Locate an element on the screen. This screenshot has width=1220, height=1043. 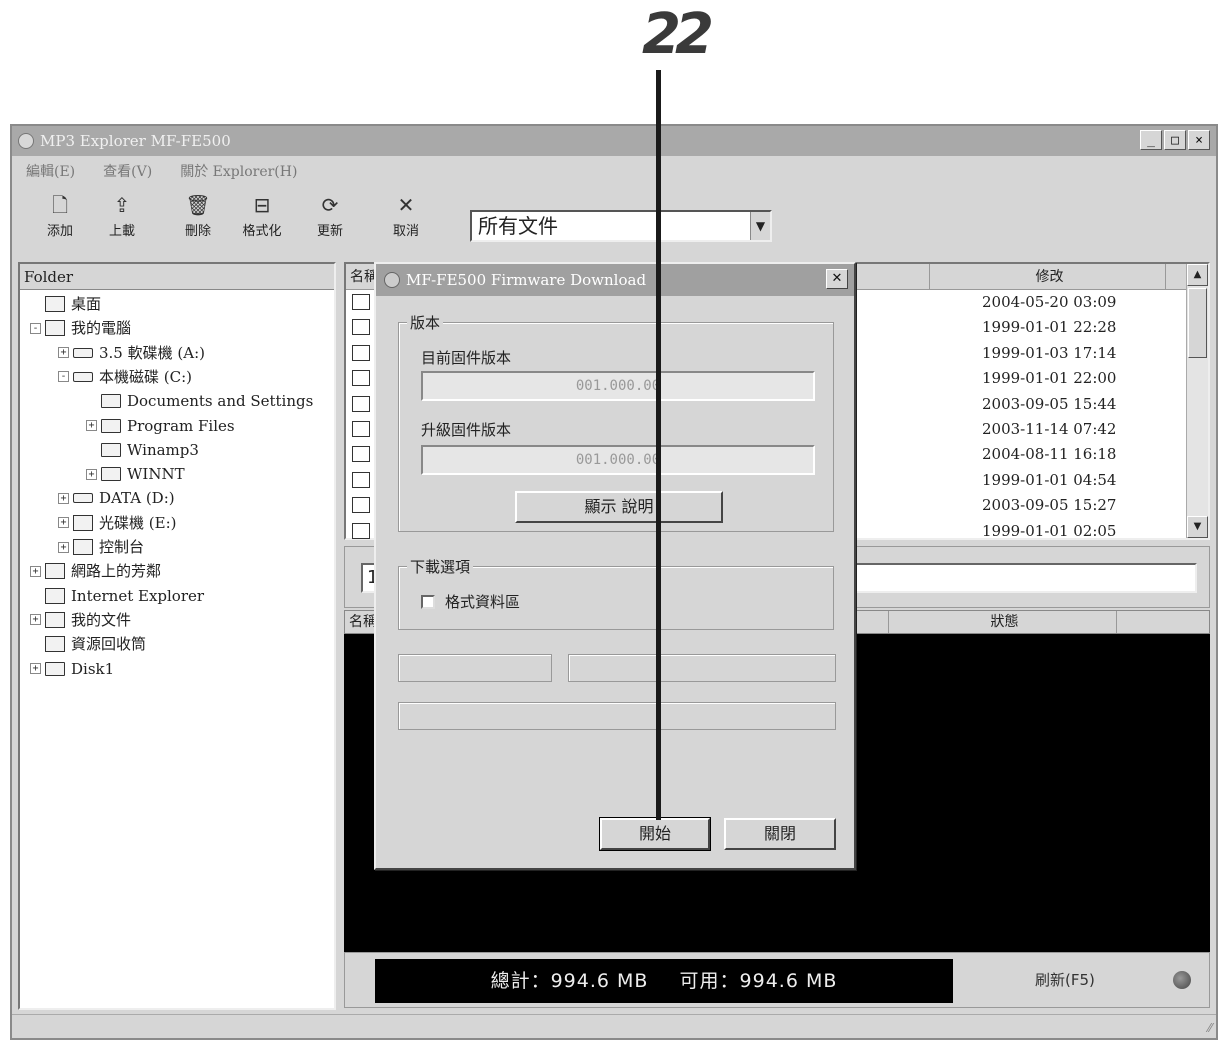
cd-icon is located at coordinates (83, 522).